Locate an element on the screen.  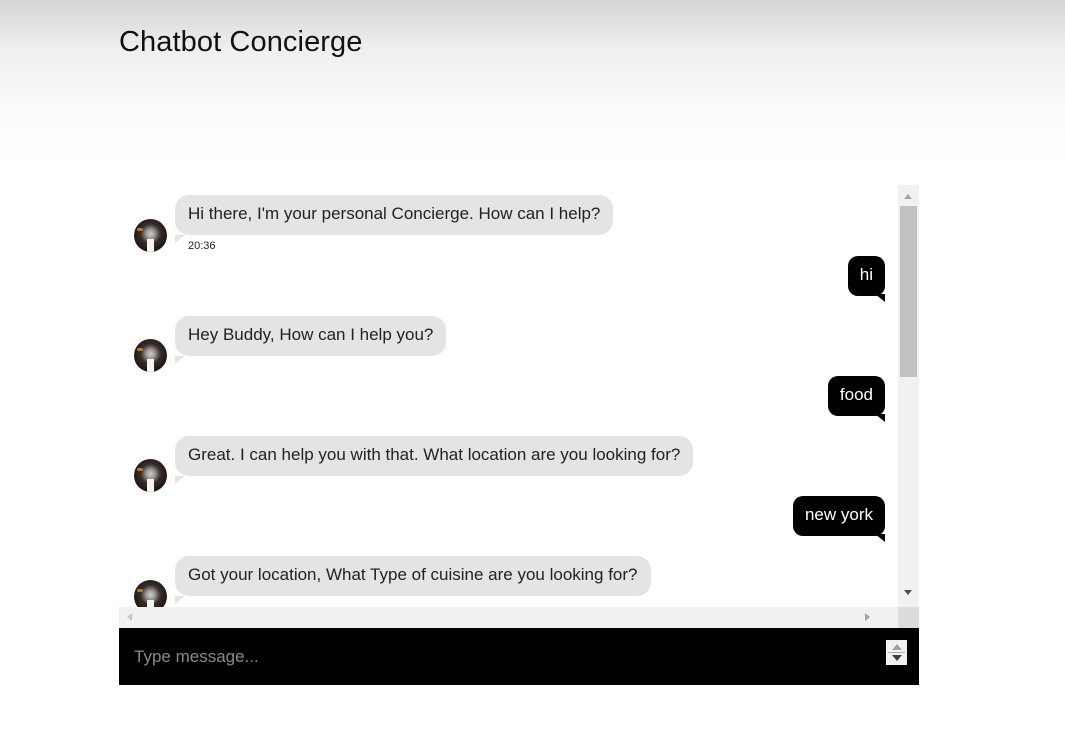
message-timestamp: 20:36 is located at coordinates (202, 246).